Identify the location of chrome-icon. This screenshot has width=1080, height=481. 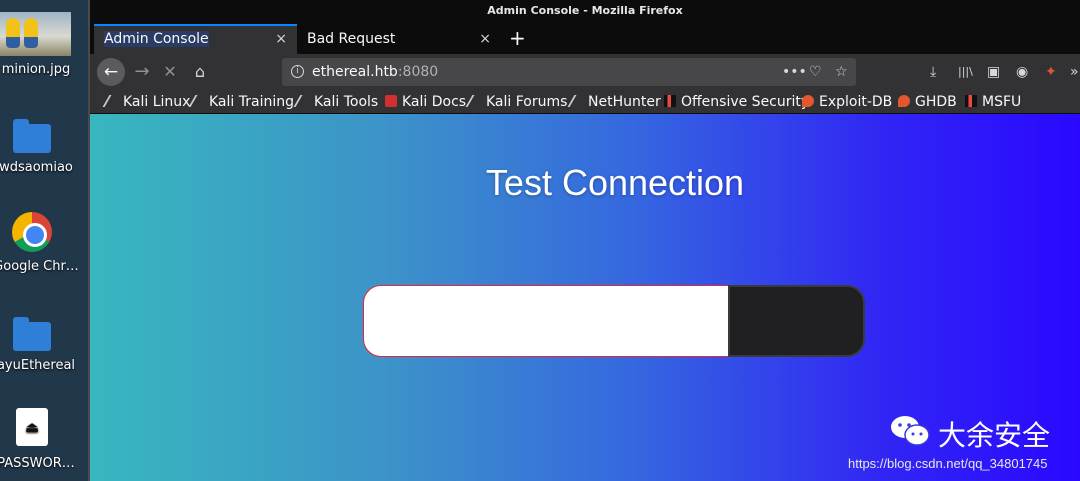
(32, 232).